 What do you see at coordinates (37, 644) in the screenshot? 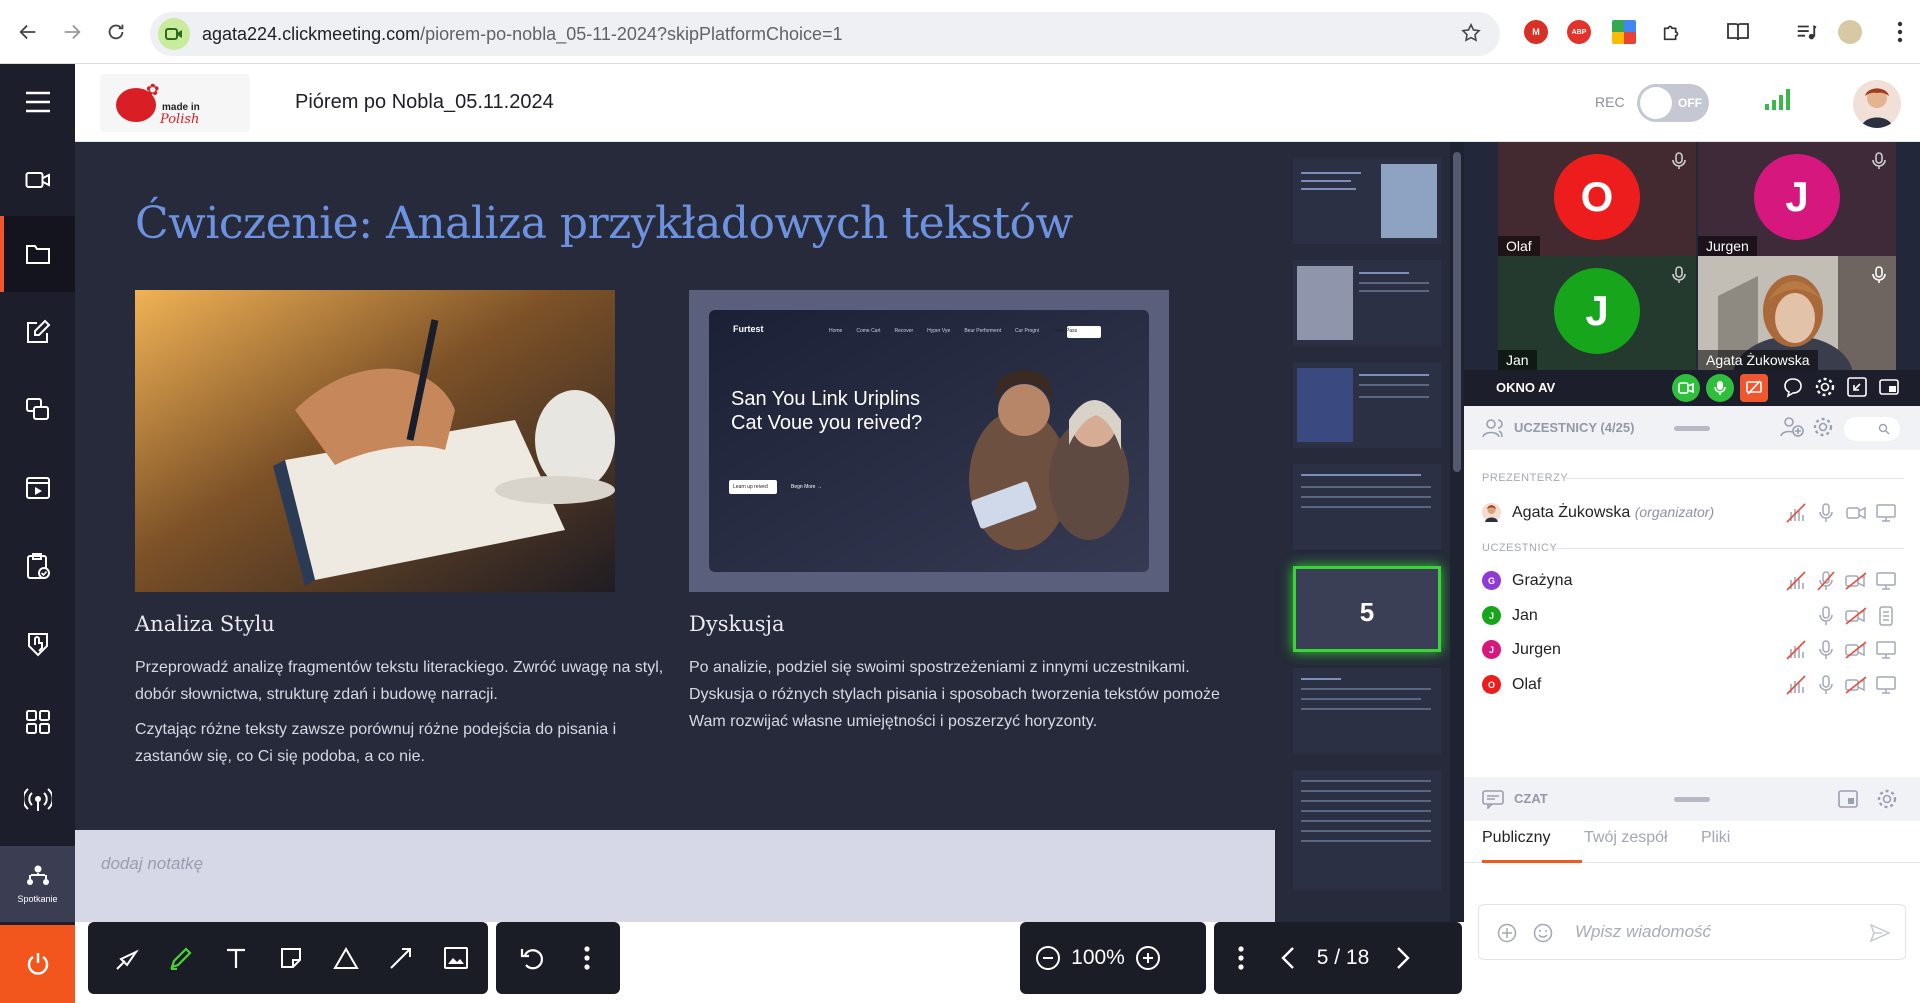
I see `sidebar-item-test` at bounding box center [37, 644].